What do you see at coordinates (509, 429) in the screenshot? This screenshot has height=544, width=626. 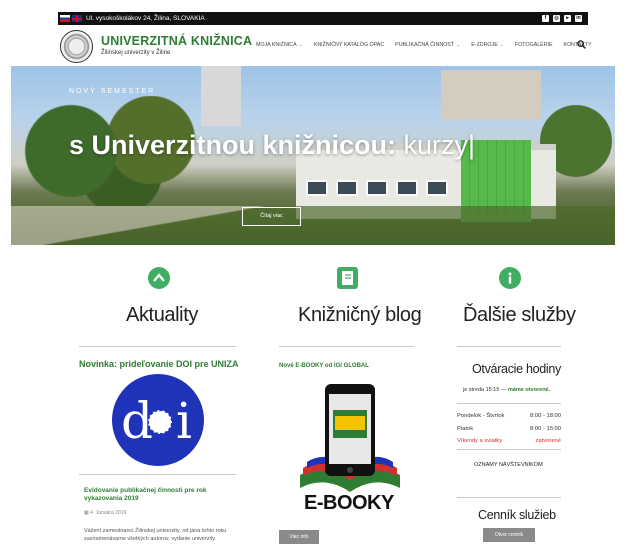 I see `hours-row: Piatok 8:00 - 15:00` at bounding box center [509, 429].